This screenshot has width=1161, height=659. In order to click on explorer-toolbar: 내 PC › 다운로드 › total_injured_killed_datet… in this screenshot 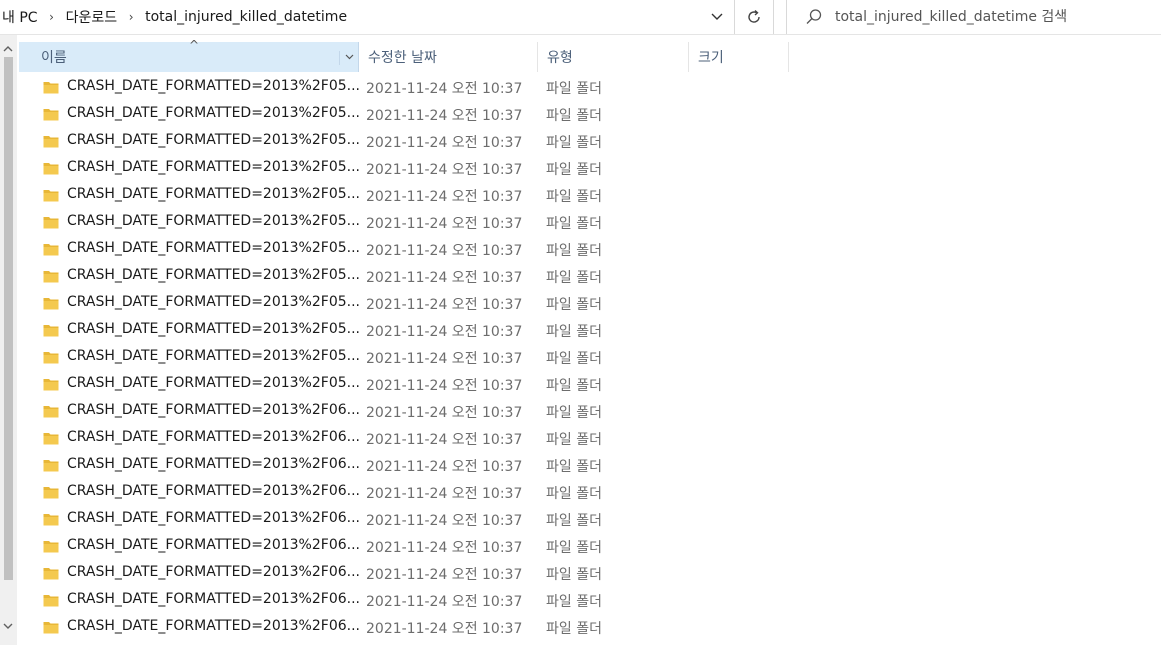, I will do `click(580, 17)`.